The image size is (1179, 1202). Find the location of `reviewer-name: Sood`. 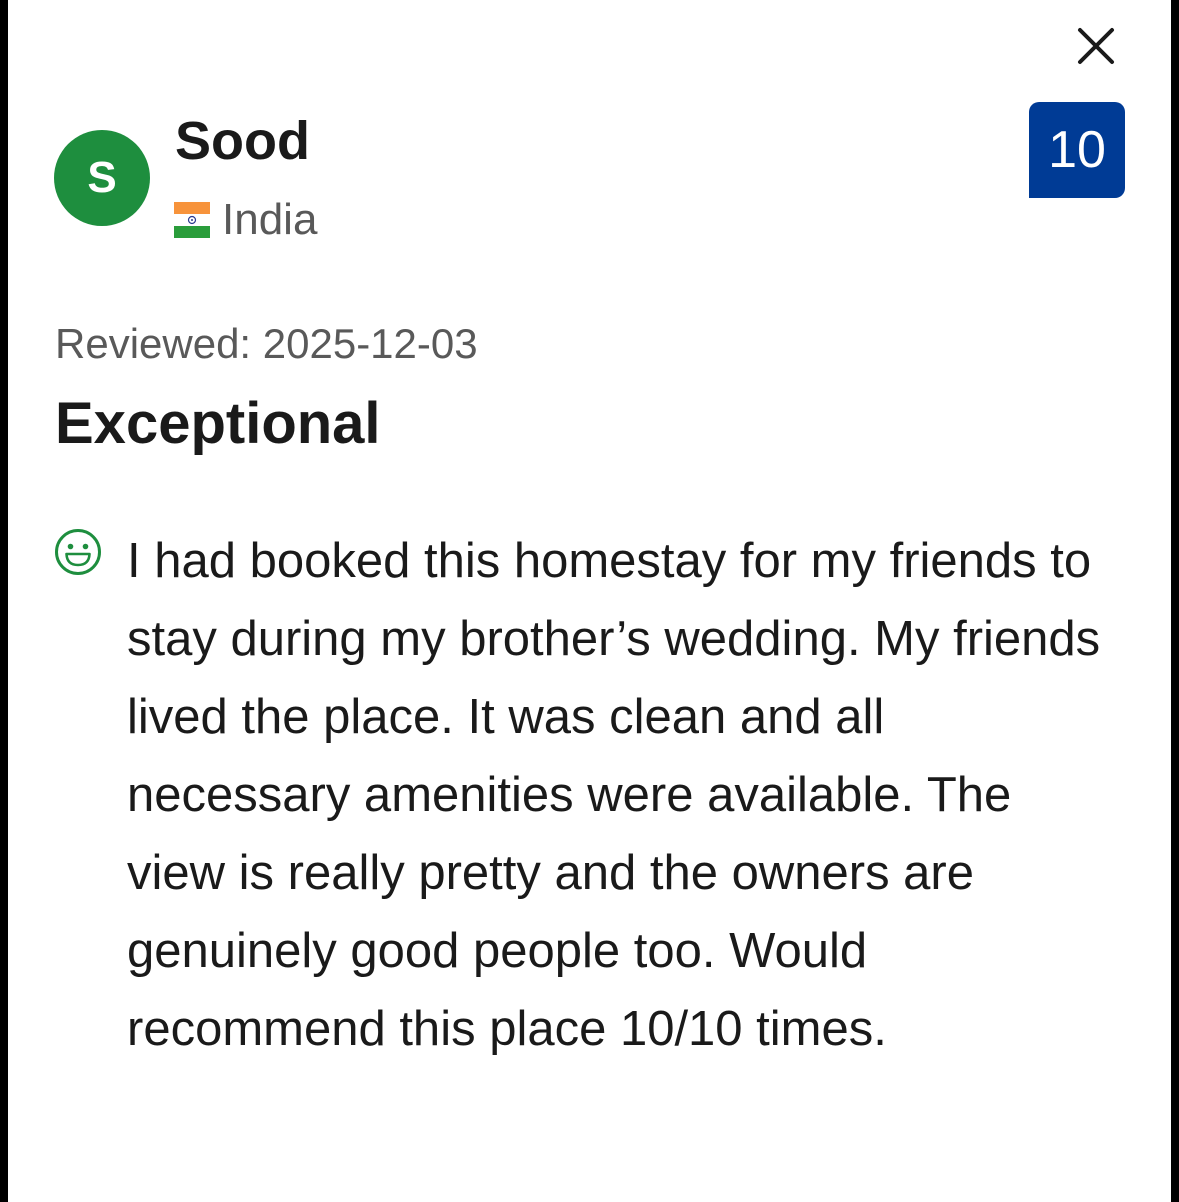

reviewer-name: Sood is located at coordinates (242, 141).